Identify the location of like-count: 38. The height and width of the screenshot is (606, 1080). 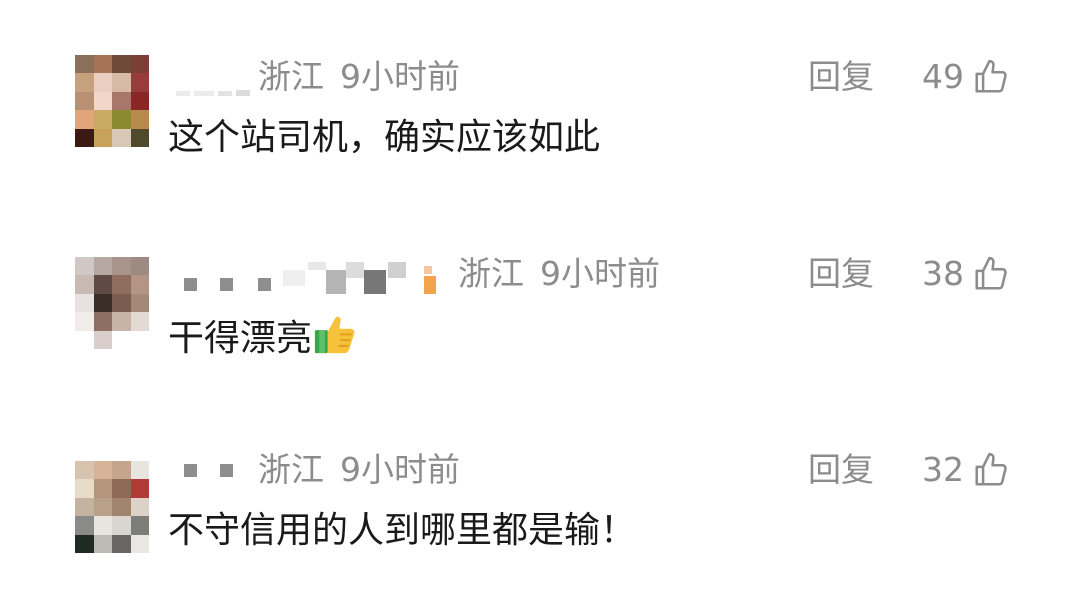
(943, 273).